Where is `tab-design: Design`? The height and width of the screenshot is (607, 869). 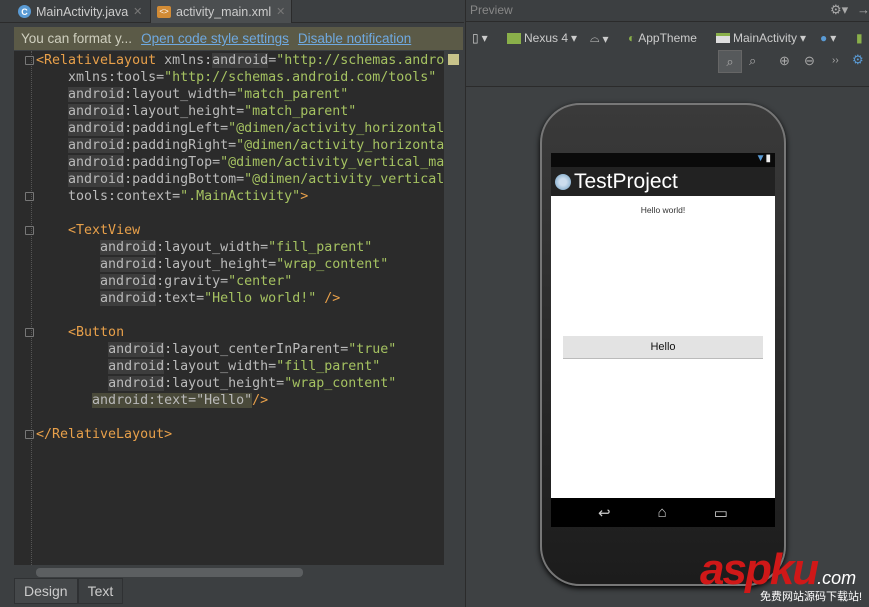 tab-design: Design is located at coordinates (46, 591).